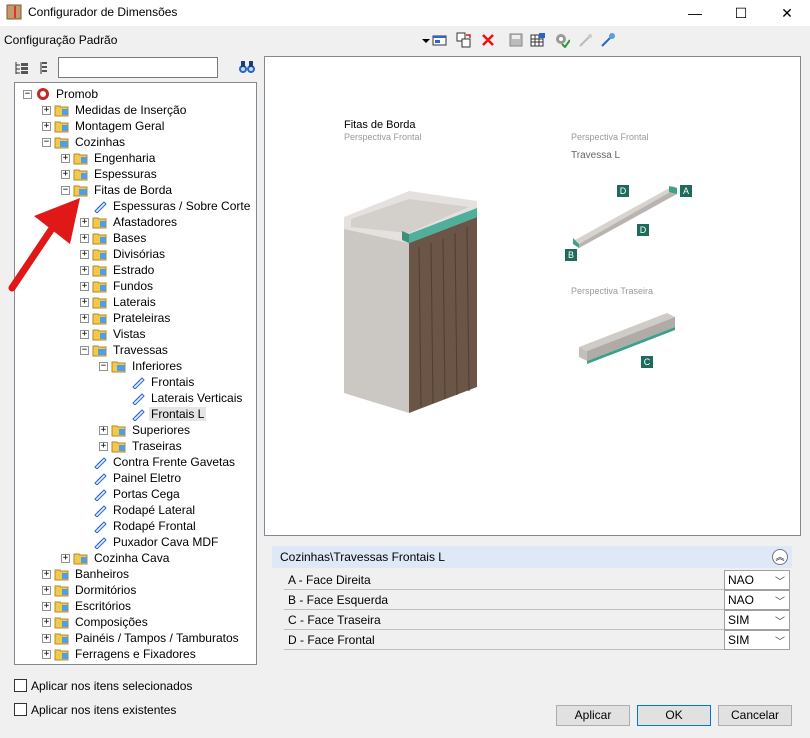 Image resolution: width=810 pixels, height=738 pixels. I want to click on property-row: D - Face Frontal SIM ﹀, so click(537, 640).